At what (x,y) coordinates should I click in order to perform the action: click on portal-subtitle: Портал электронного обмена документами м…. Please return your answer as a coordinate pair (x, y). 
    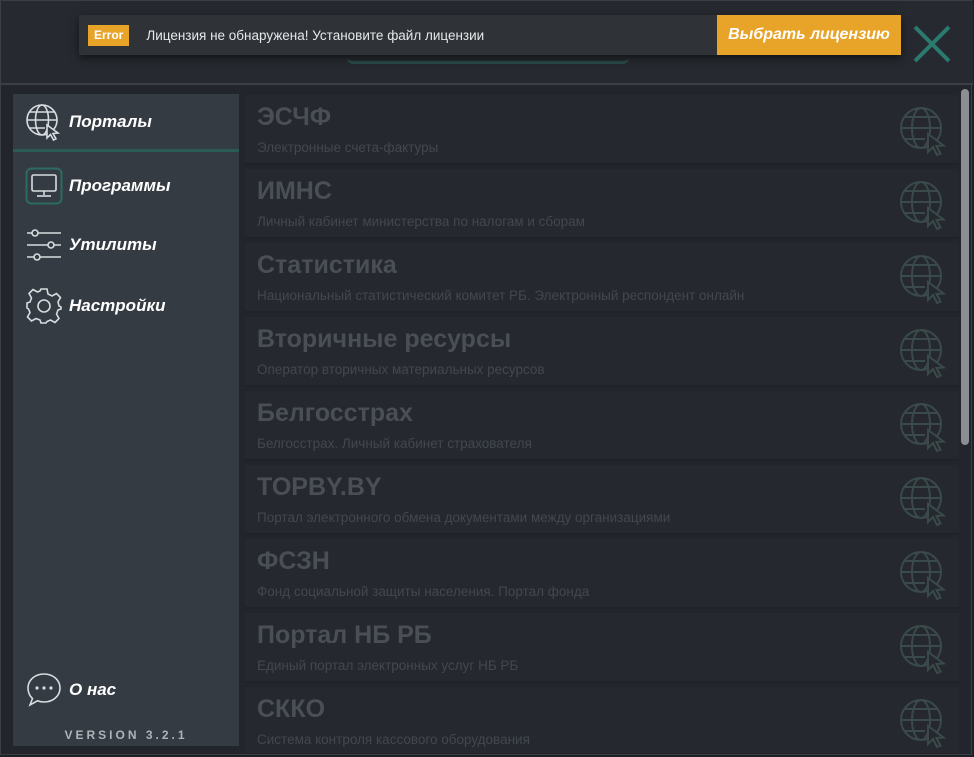
    Looking at the image, I should click on (464, 517).